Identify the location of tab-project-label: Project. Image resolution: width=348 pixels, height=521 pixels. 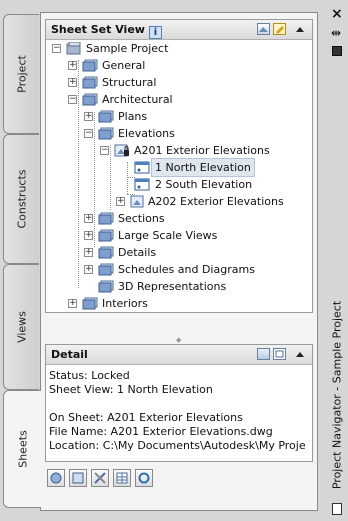
(21, 74).